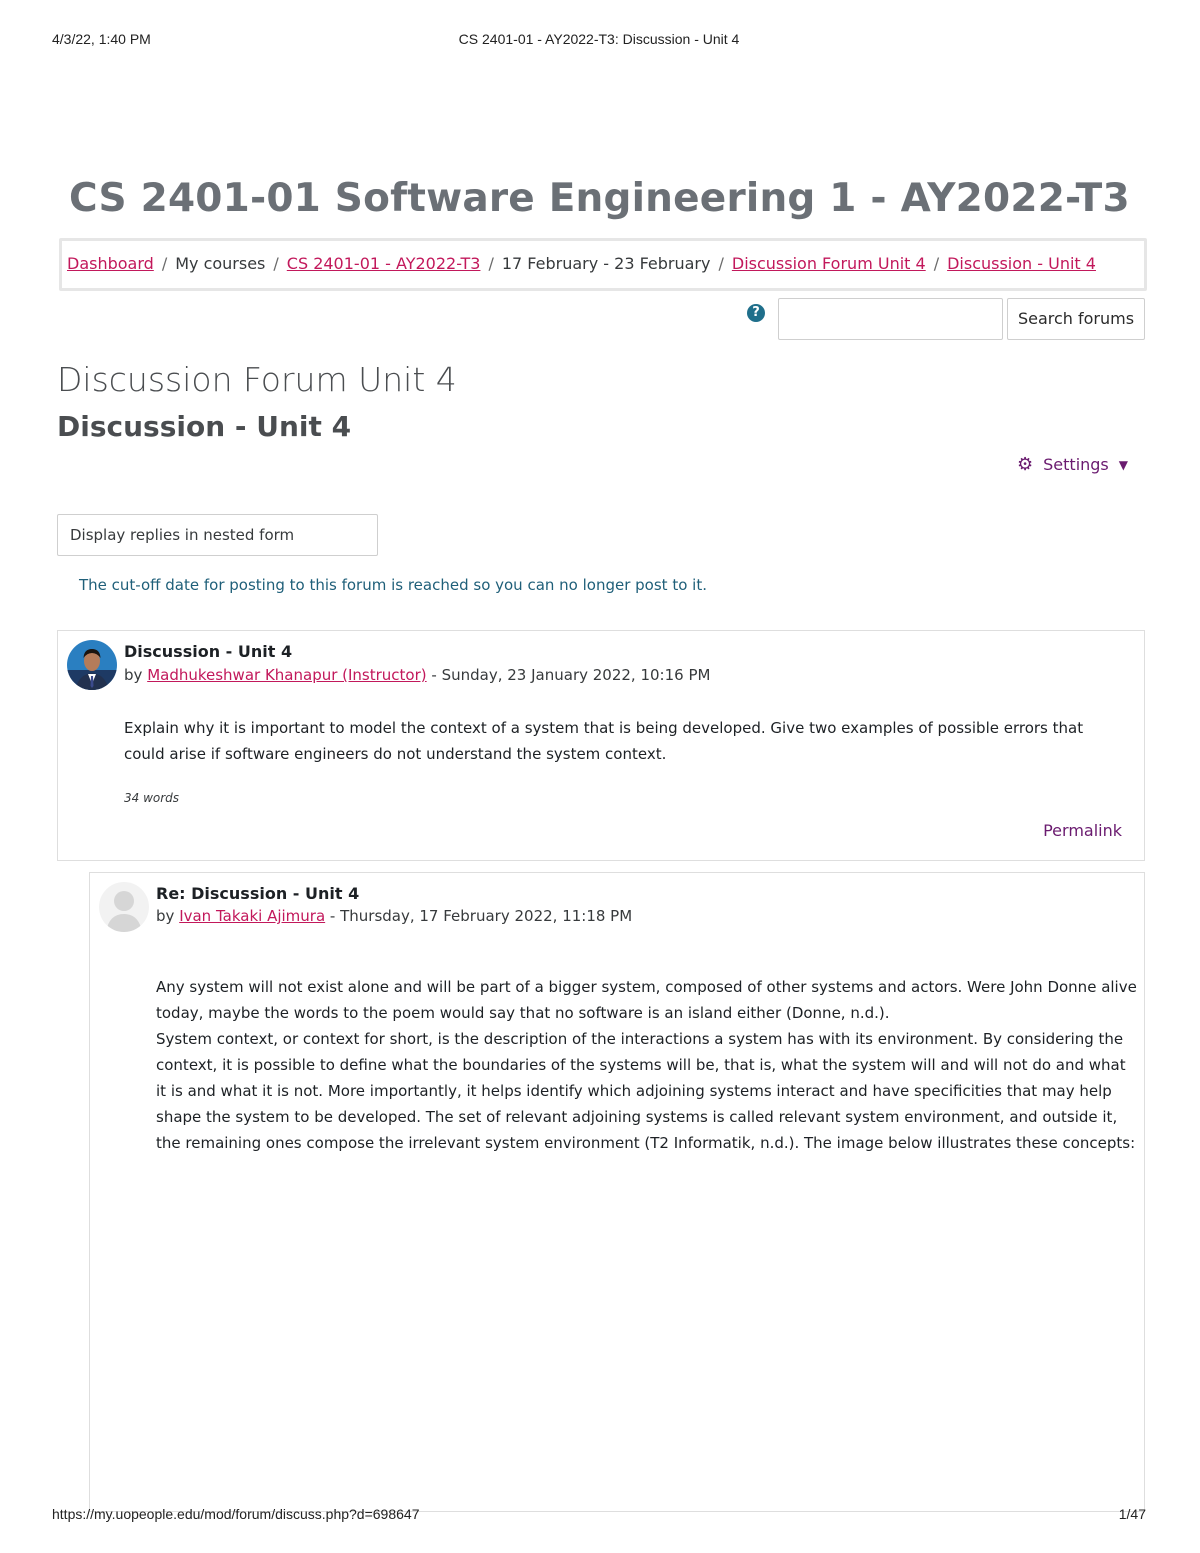 The height and width of the screenshot is (1553, 1200). Describe the element at coordinates (481, 916) in the screenshot. I see `post-date: - Thursday, 17 February 2022, 11:18 PM` at that location.